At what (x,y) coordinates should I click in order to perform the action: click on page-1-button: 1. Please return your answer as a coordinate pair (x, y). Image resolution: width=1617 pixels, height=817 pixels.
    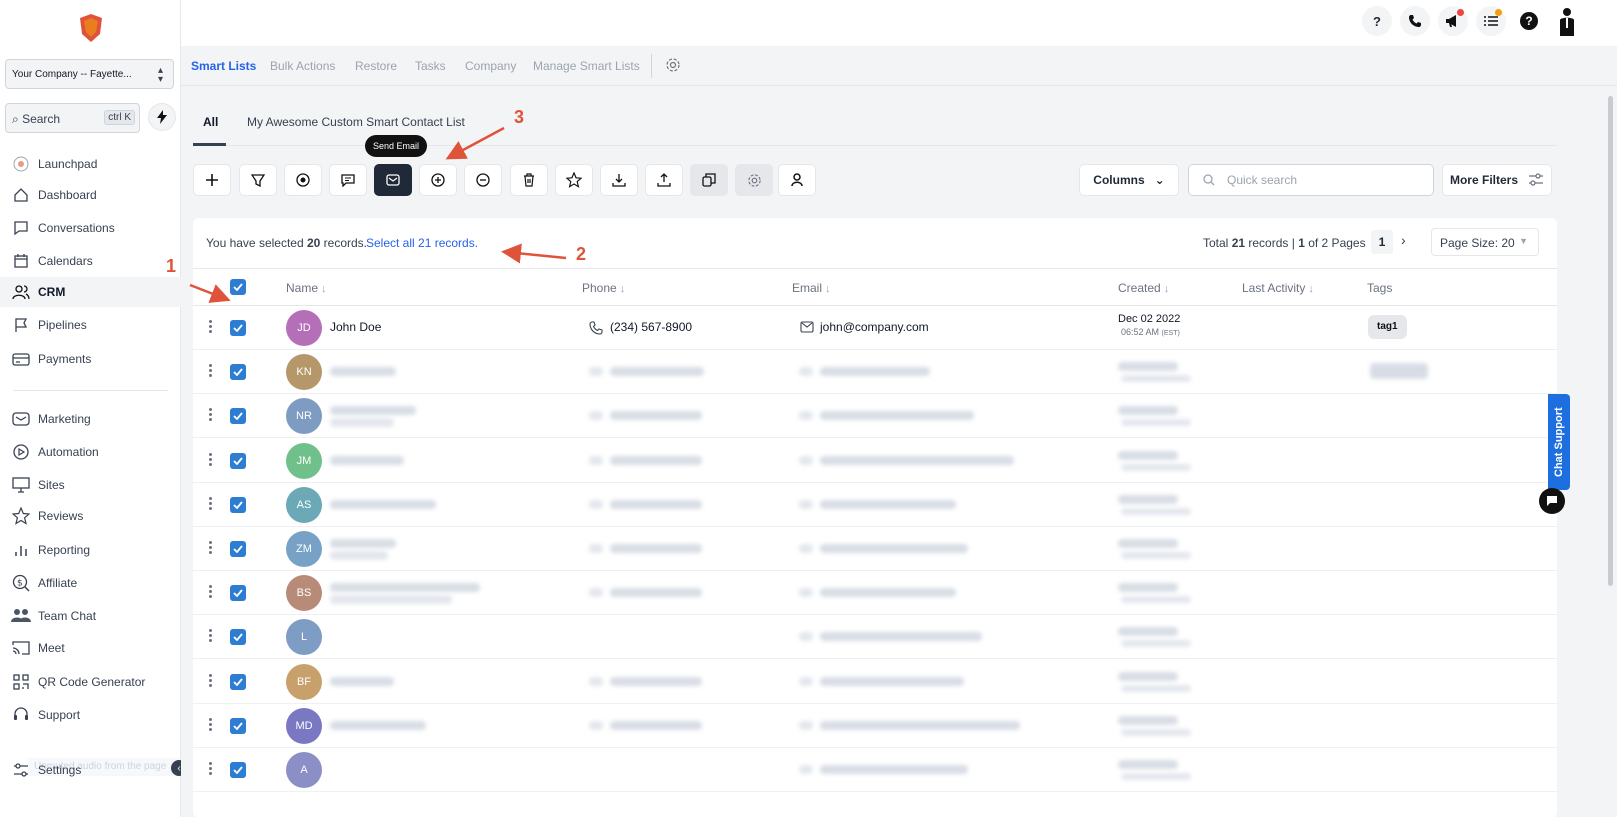
    Looking at the image, I should click on (1382, 242).